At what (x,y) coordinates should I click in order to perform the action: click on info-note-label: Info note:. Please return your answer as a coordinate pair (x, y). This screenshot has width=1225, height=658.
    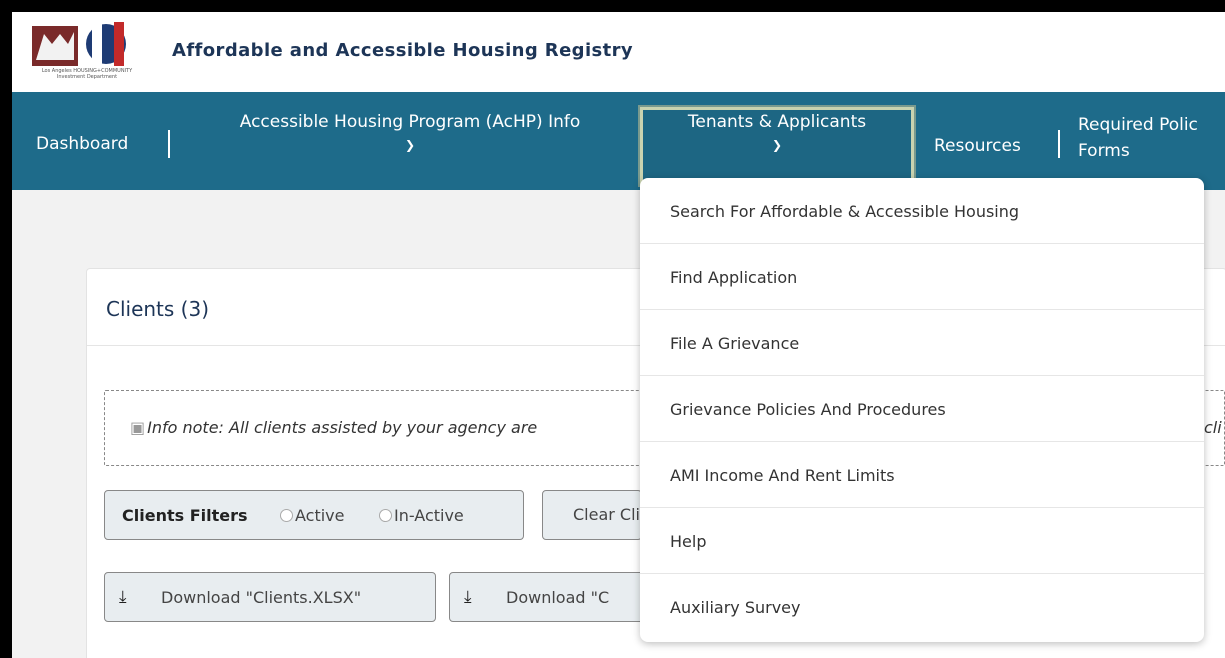
    Looking at the image, I should click on (185, 427).